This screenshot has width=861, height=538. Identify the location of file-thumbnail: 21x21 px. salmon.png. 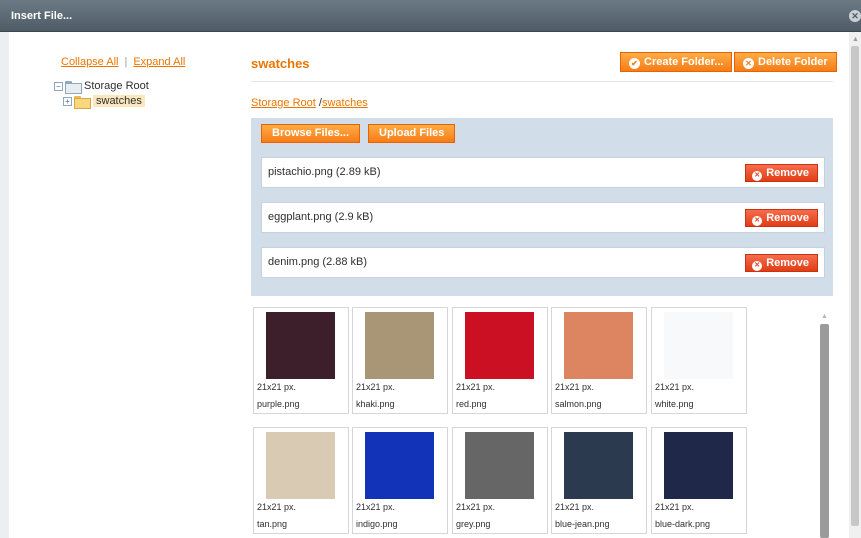
(599, 360).